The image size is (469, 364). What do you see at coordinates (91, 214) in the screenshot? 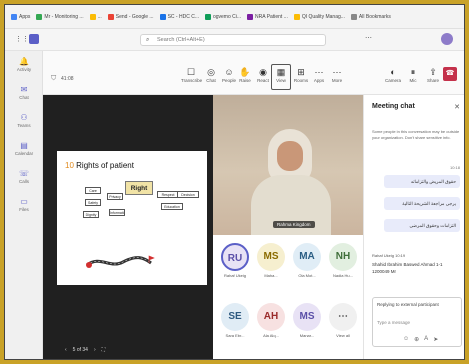
I see `slide-box: Dignity` at bounding box center [91, 214].